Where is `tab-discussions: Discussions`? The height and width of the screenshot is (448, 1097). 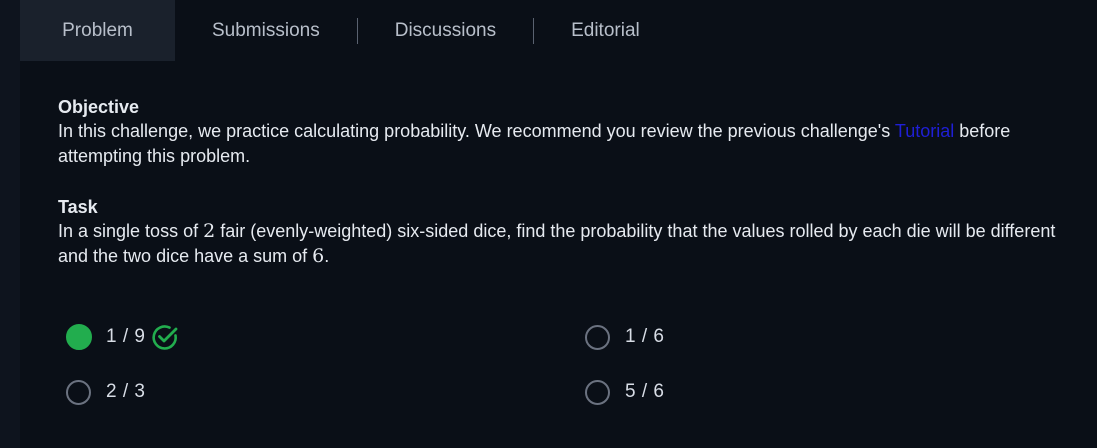 tab-discussions: Discussions is located at coordinates (445, 30).